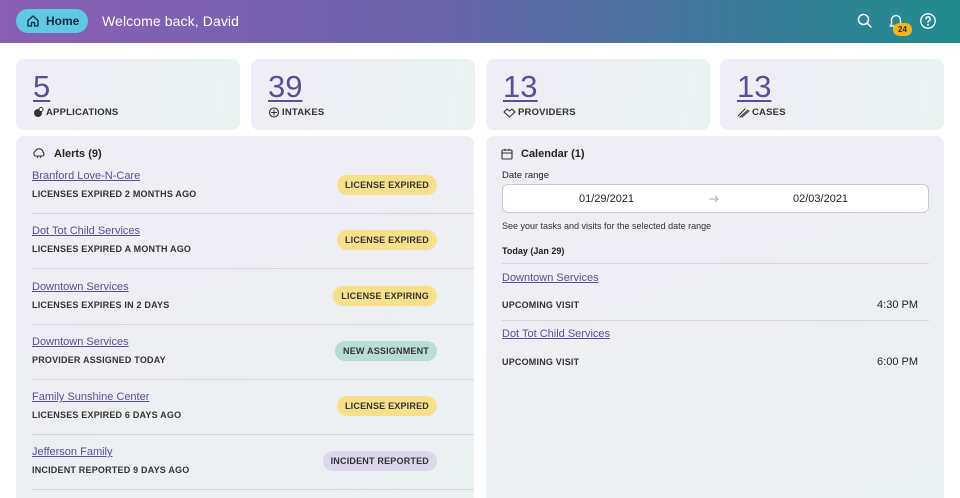  What do you see at coordinates (507, 154) in the screenshot?
I see `calendar-icon` at bounding box center [507, 154].